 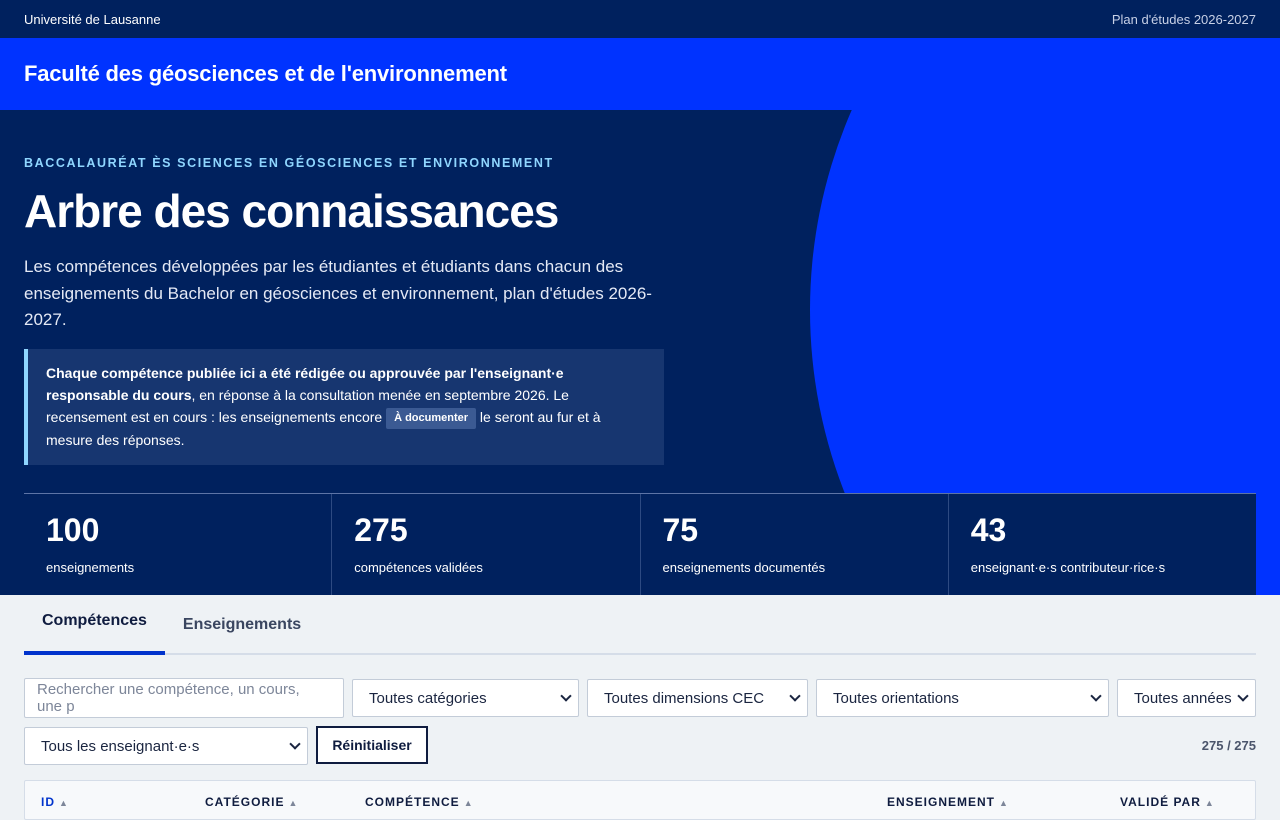 What do you see at coordinates (962, 698) in the screenshot?
I see `orientation-select: Toutes orientations` at bounding box center [962, 698].